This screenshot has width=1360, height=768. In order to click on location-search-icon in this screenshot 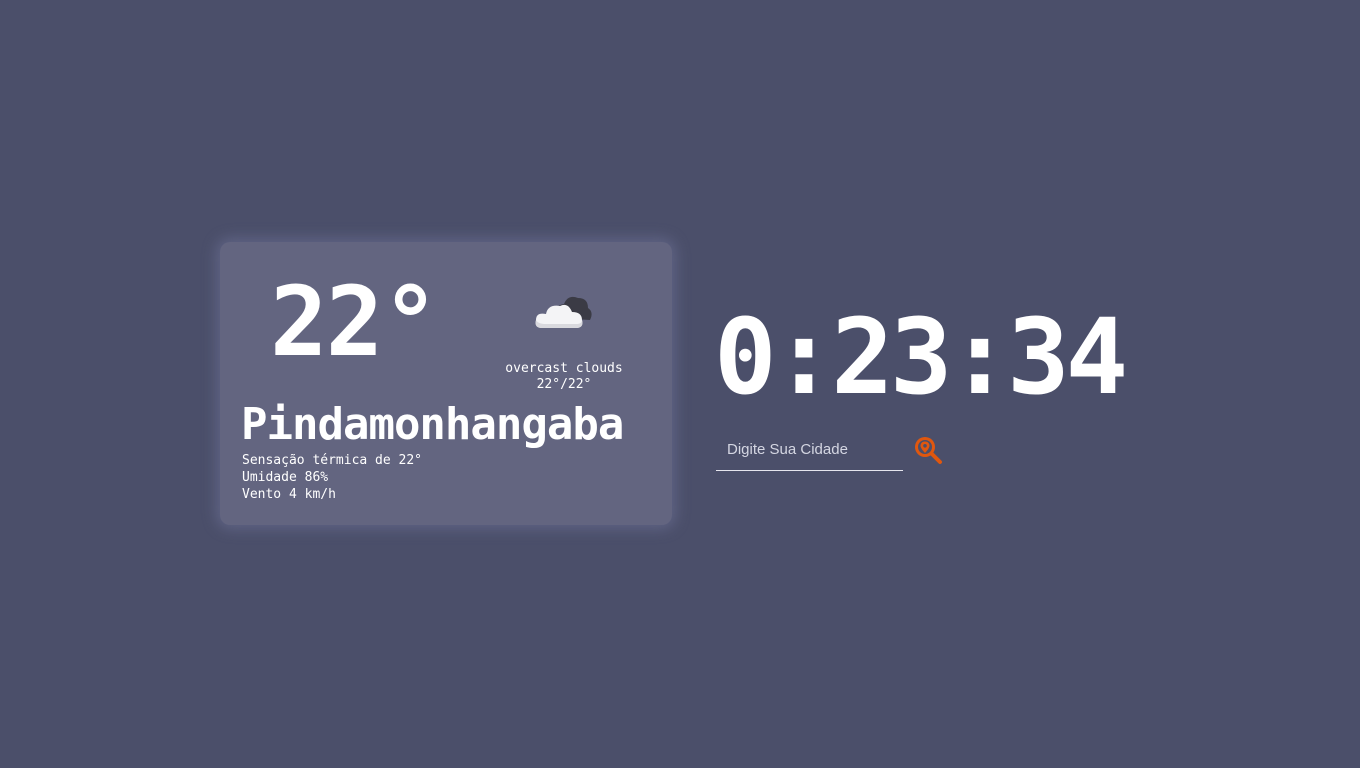, I will do `click(928, 450)`.